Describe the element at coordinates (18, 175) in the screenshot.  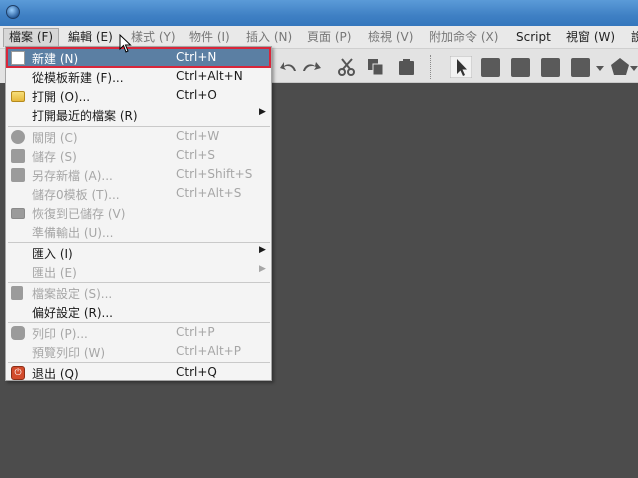
I see `save-as-icon` at that location.